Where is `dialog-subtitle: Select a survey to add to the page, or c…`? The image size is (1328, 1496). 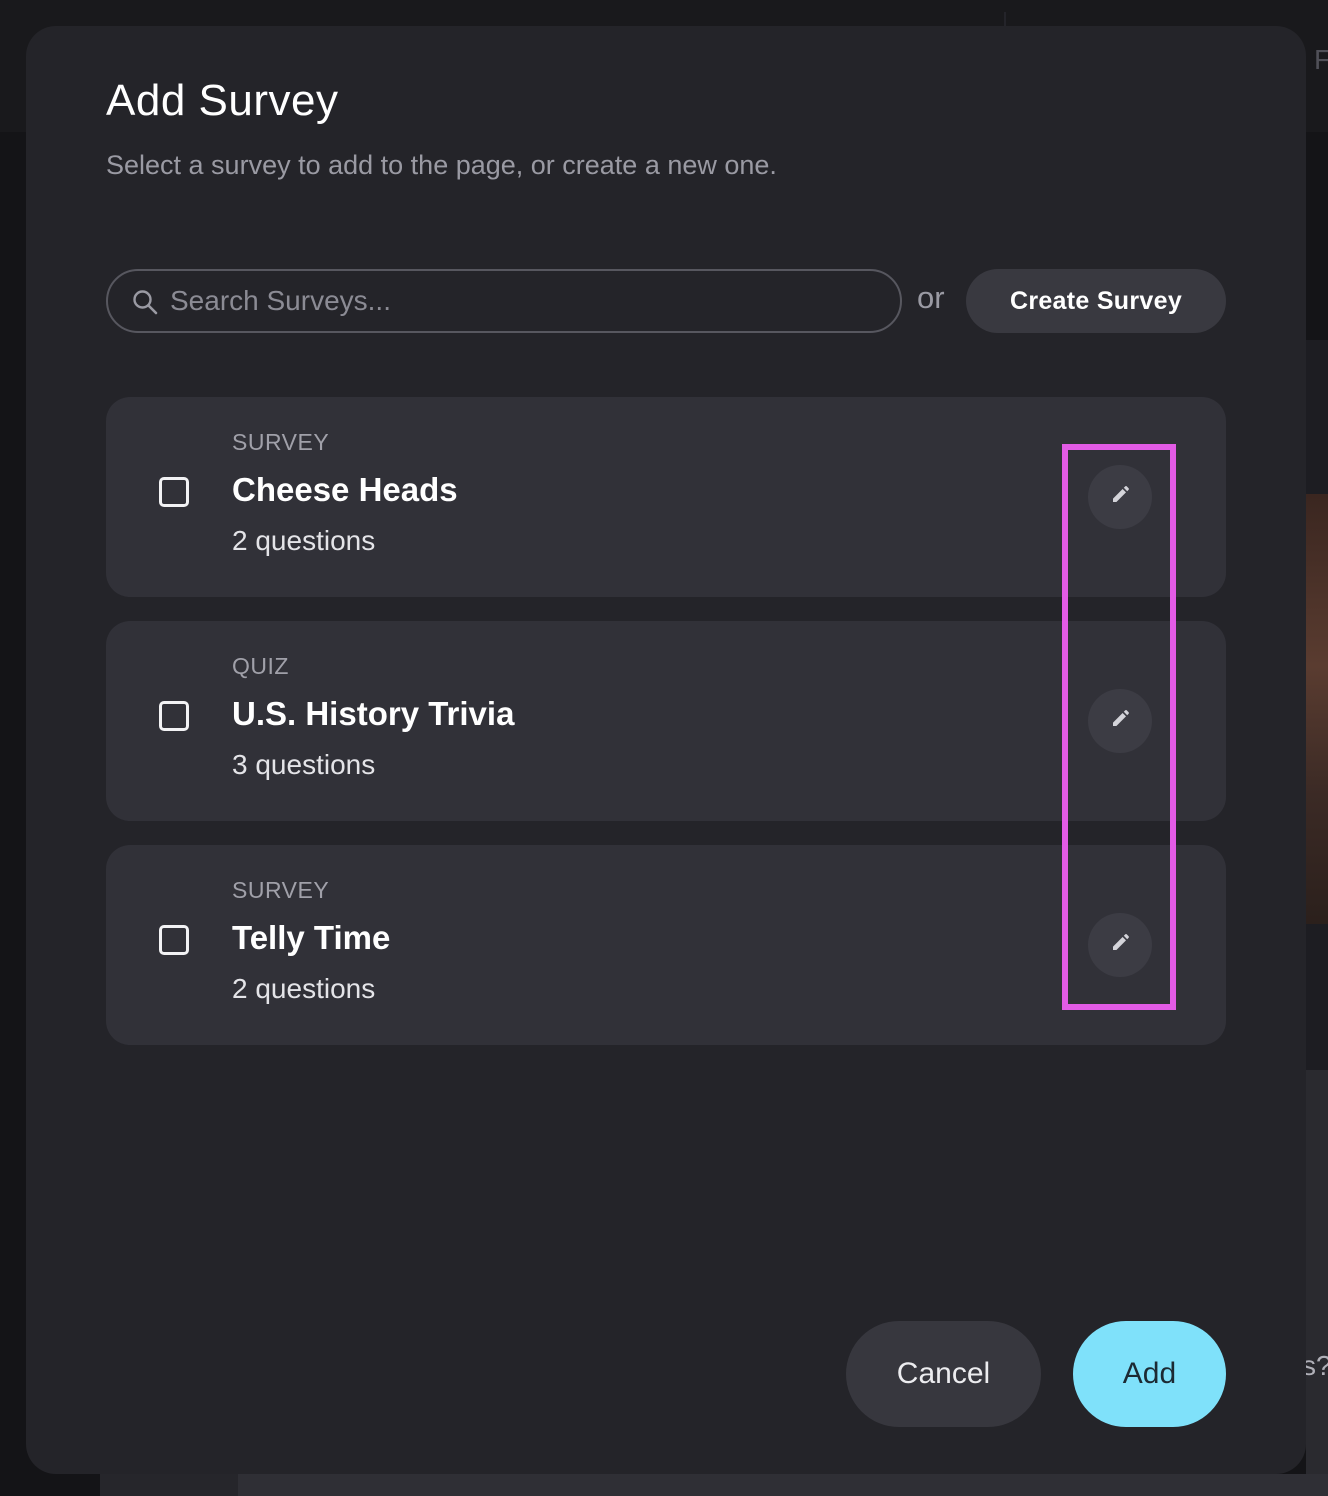
dialog-subtitle: Select a survey to add to the page, or c… is located at coordinates (441, 165).